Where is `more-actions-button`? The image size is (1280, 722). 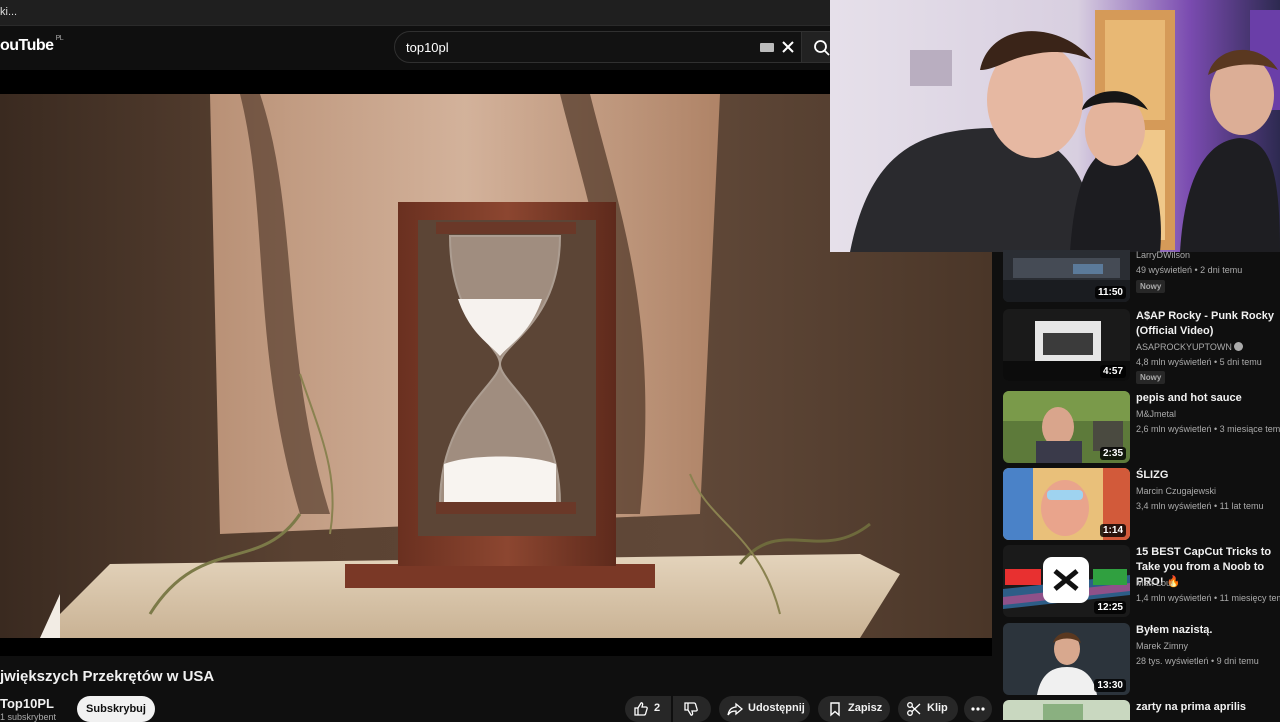 more-actions-button is located at coordinates (978, 709).